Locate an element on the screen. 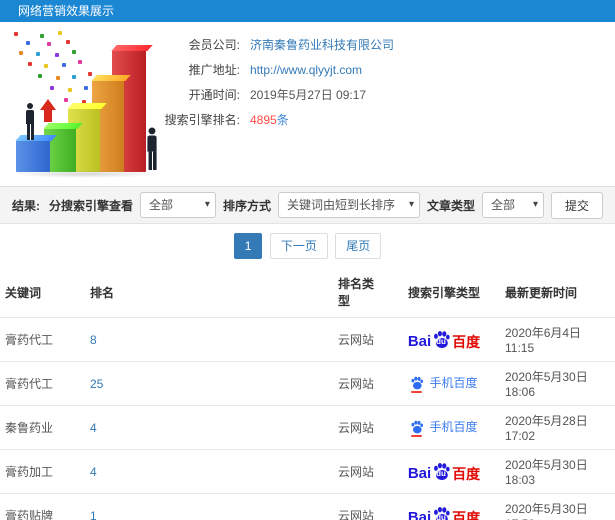  engine-filter-value: 全部 is located at coordinates (160, 205).